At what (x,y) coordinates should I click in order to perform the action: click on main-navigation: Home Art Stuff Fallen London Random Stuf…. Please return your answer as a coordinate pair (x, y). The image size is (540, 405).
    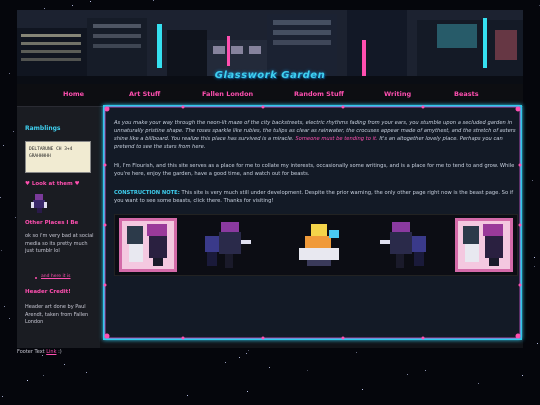
    Looking at the image, I should click on (270, 95).